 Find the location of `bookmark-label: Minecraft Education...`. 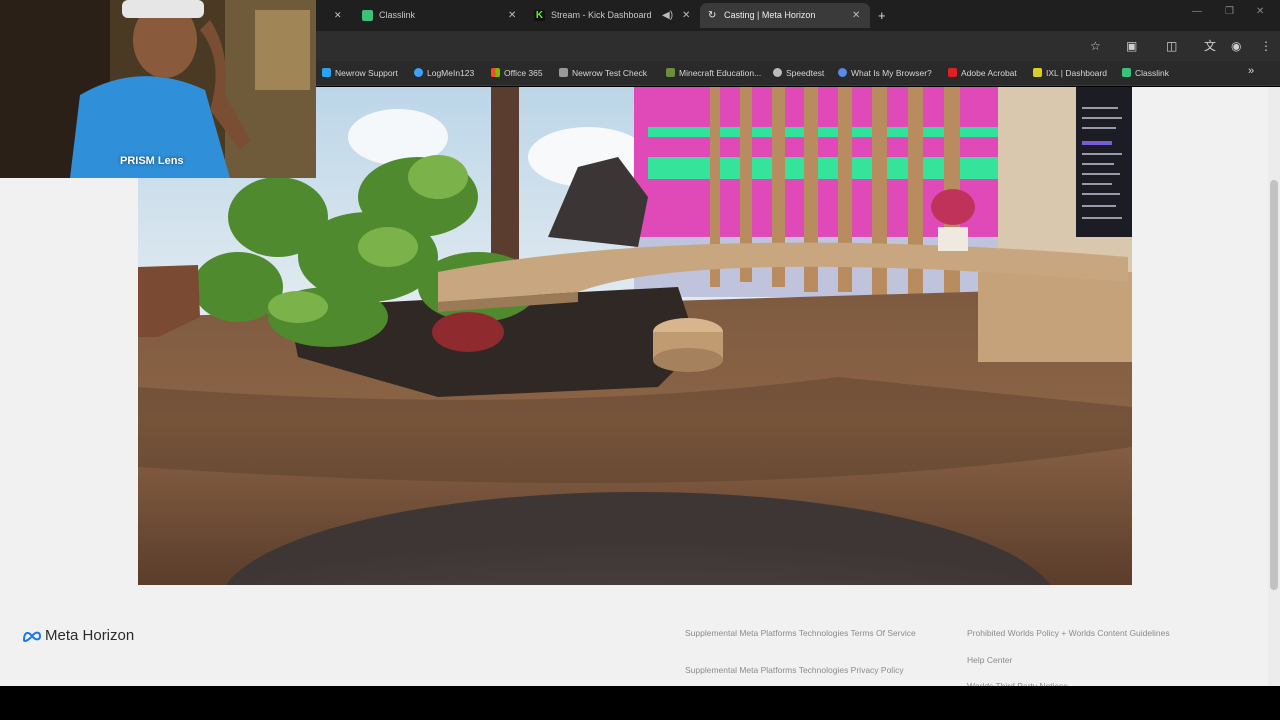

bookmark-label: Minecraft Education... is located at coordinates (720, 73).